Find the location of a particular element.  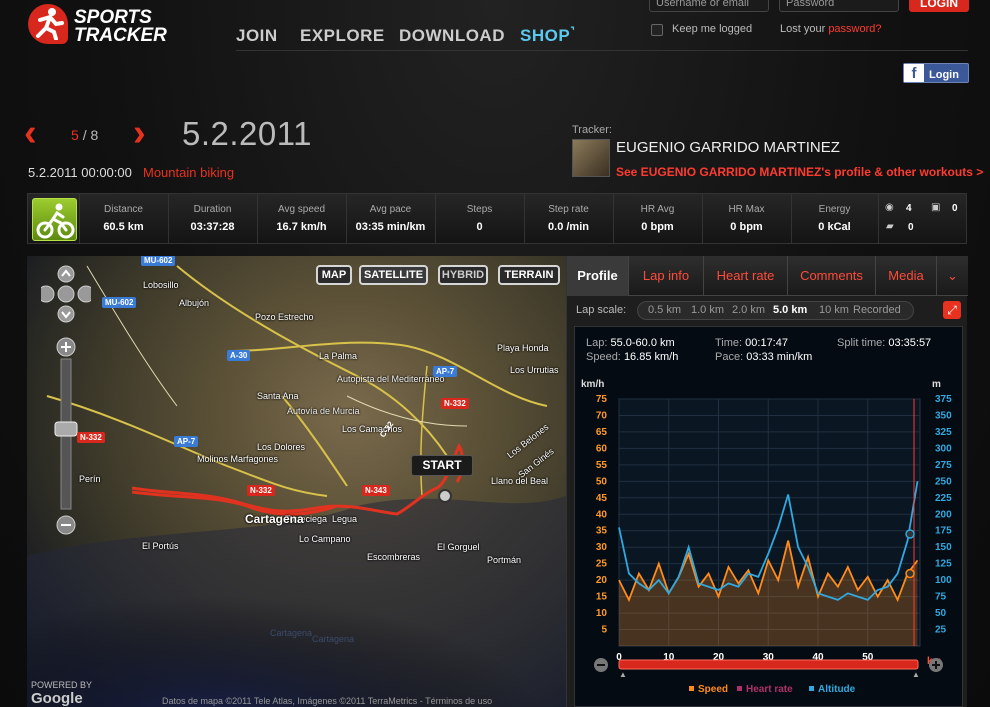

y-tick-label: 60 is located at coordinates (602, 448).